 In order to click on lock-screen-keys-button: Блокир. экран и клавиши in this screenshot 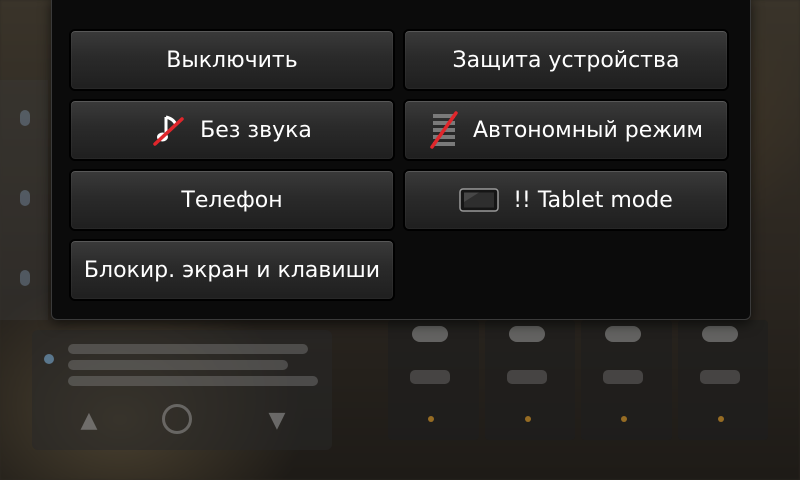, I will do `click(232, 270)`.